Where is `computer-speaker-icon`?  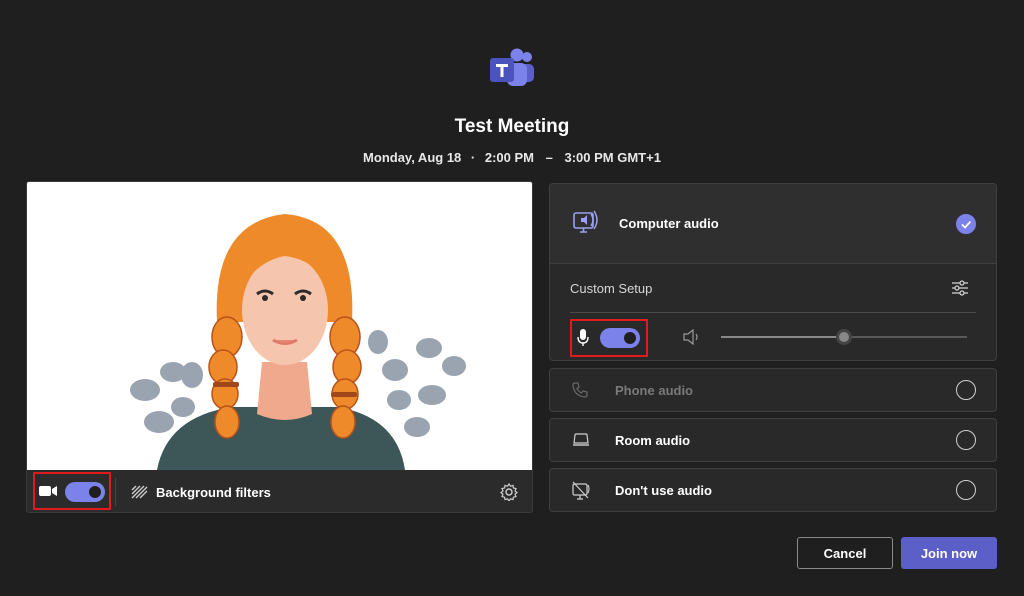
computer-speaker-icon is located at coordinates (585, 221).